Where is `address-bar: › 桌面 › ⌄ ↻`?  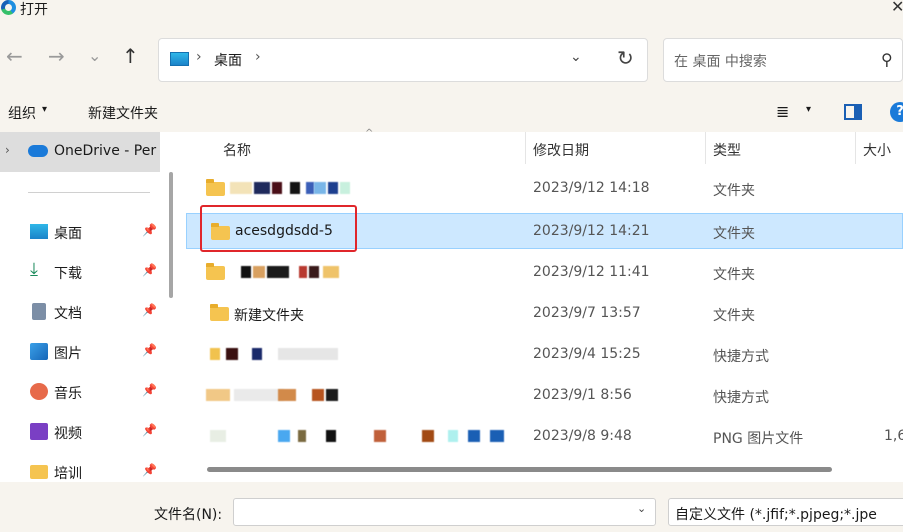
address-bar: › 桌面 › ⌄ ↻ is located at coordinates (403, 60).